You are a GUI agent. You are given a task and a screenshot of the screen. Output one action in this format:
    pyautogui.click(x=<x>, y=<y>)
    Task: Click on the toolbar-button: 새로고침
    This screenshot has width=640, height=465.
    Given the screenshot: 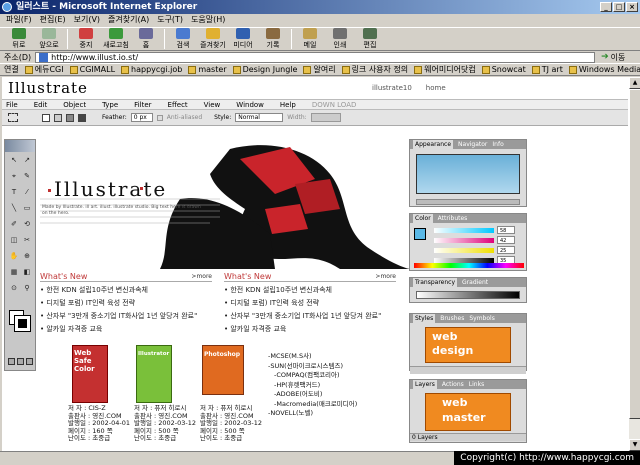 What is the action you would take?
    pyautogui.click(x=116, y=39)
    